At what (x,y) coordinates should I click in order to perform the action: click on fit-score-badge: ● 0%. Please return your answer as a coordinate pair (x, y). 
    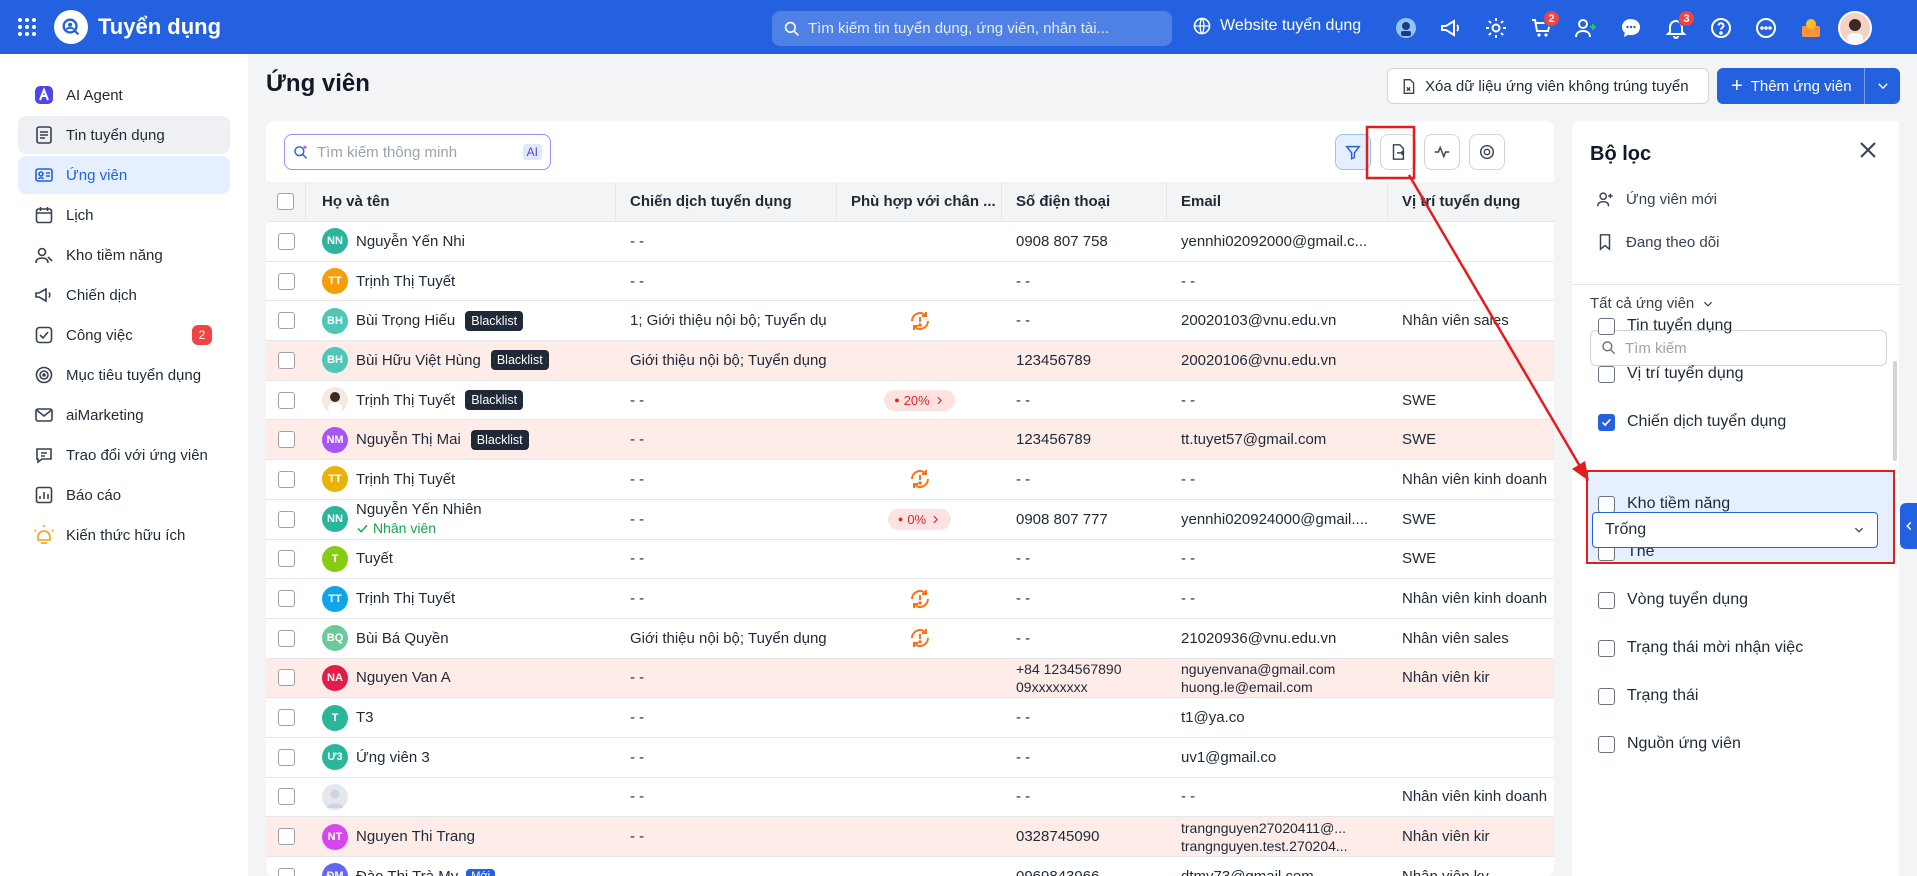
    Looking at the image, I should click on (919, 519).